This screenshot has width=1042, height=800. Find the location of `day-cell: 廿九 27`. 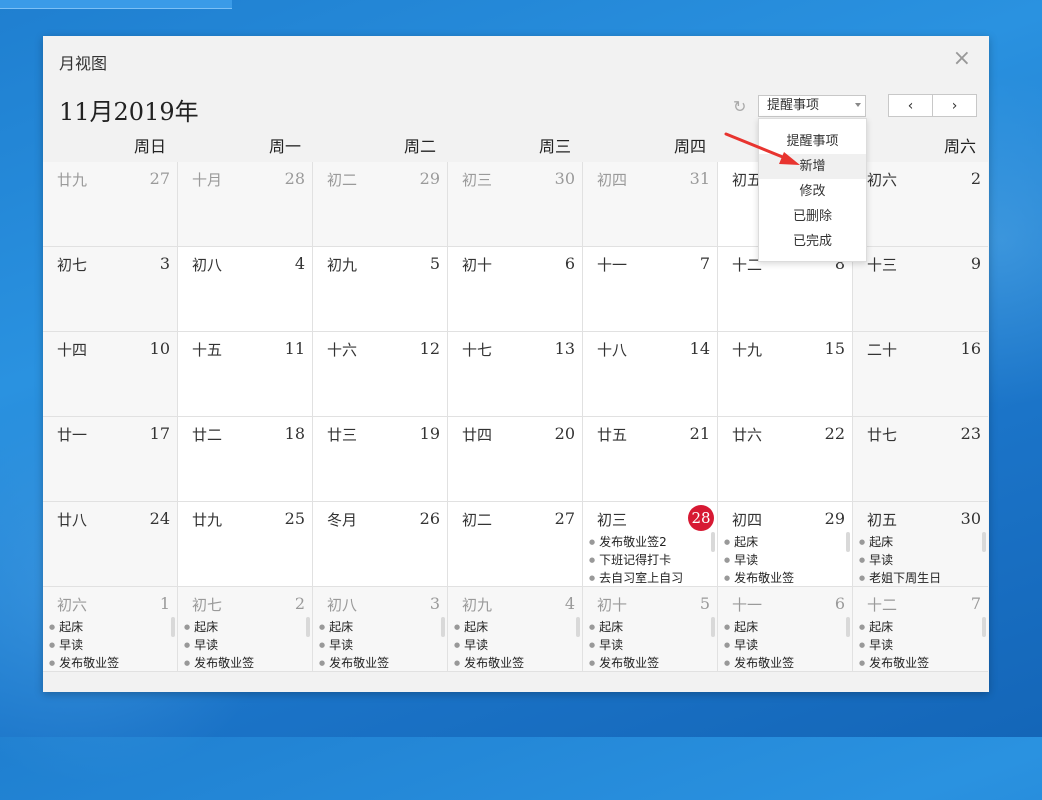

day-cell: 廿九 27 is located at coordinates (110, 204).